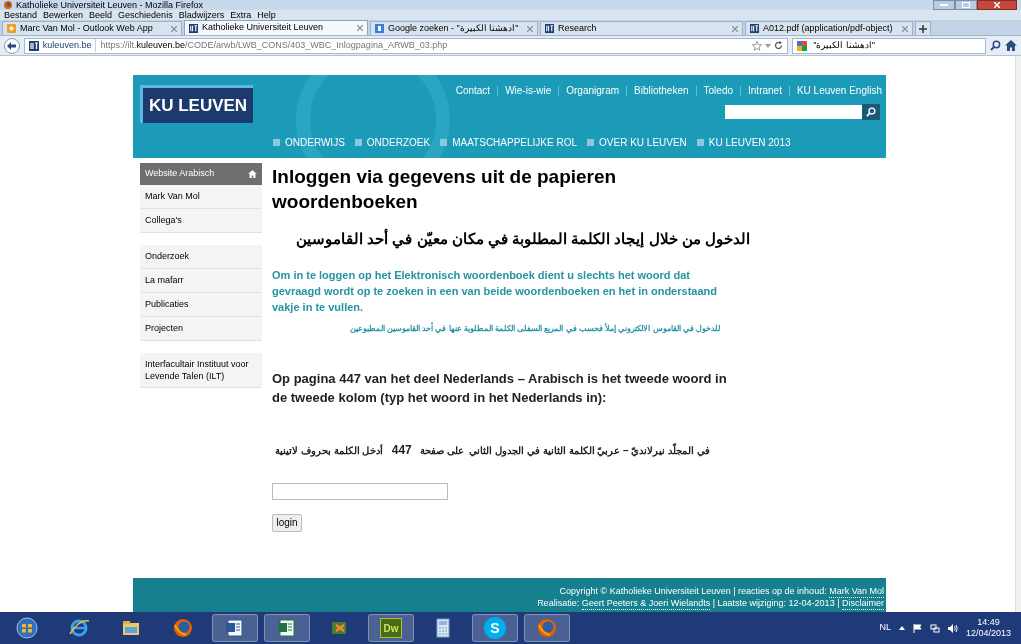  Describe the element at coordinates (559, 604) in the screenshot. I see `footer-text: Realisatie:` at that location.